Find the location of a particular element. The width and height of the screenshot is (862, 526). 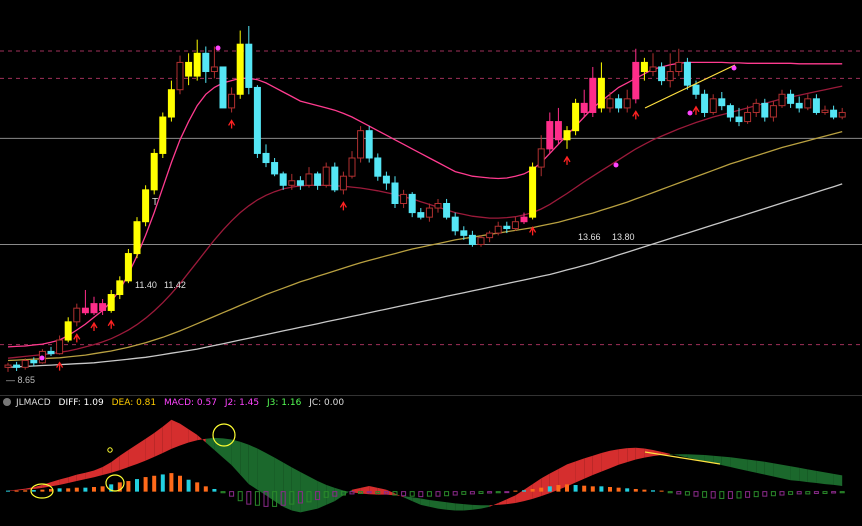

indicator-toggle-icon is located at coordinates (7, 402).